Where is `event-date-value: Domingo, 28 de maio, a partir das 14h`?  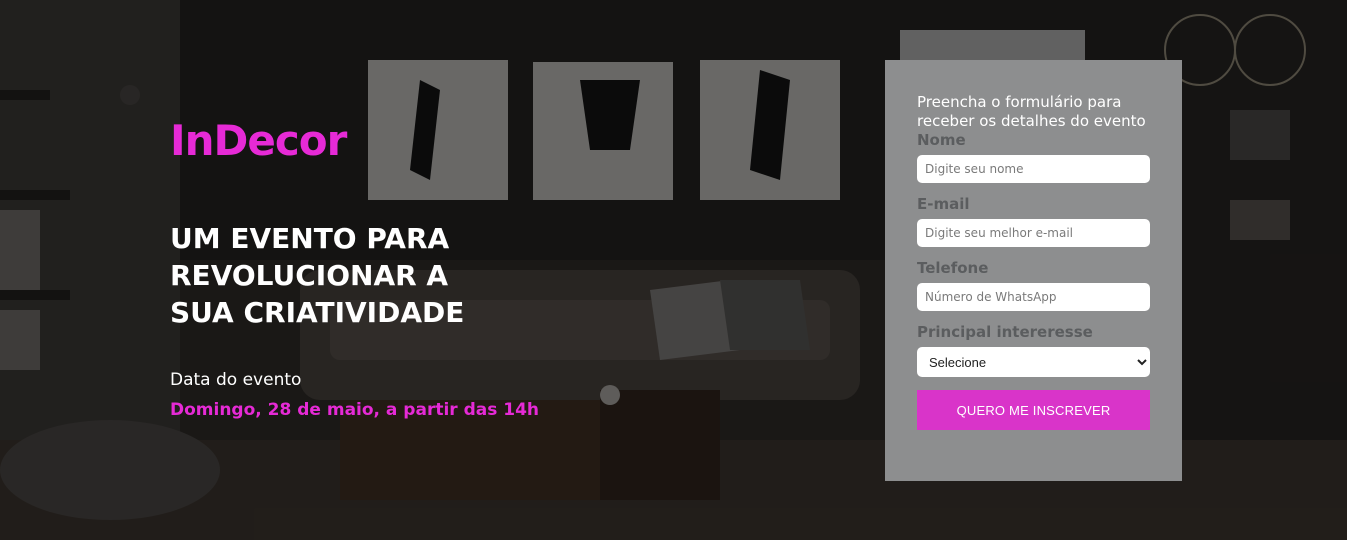 event-date-value: Domingo, 28 de maio, a partir das 14h is located at coordinates (355, 410).